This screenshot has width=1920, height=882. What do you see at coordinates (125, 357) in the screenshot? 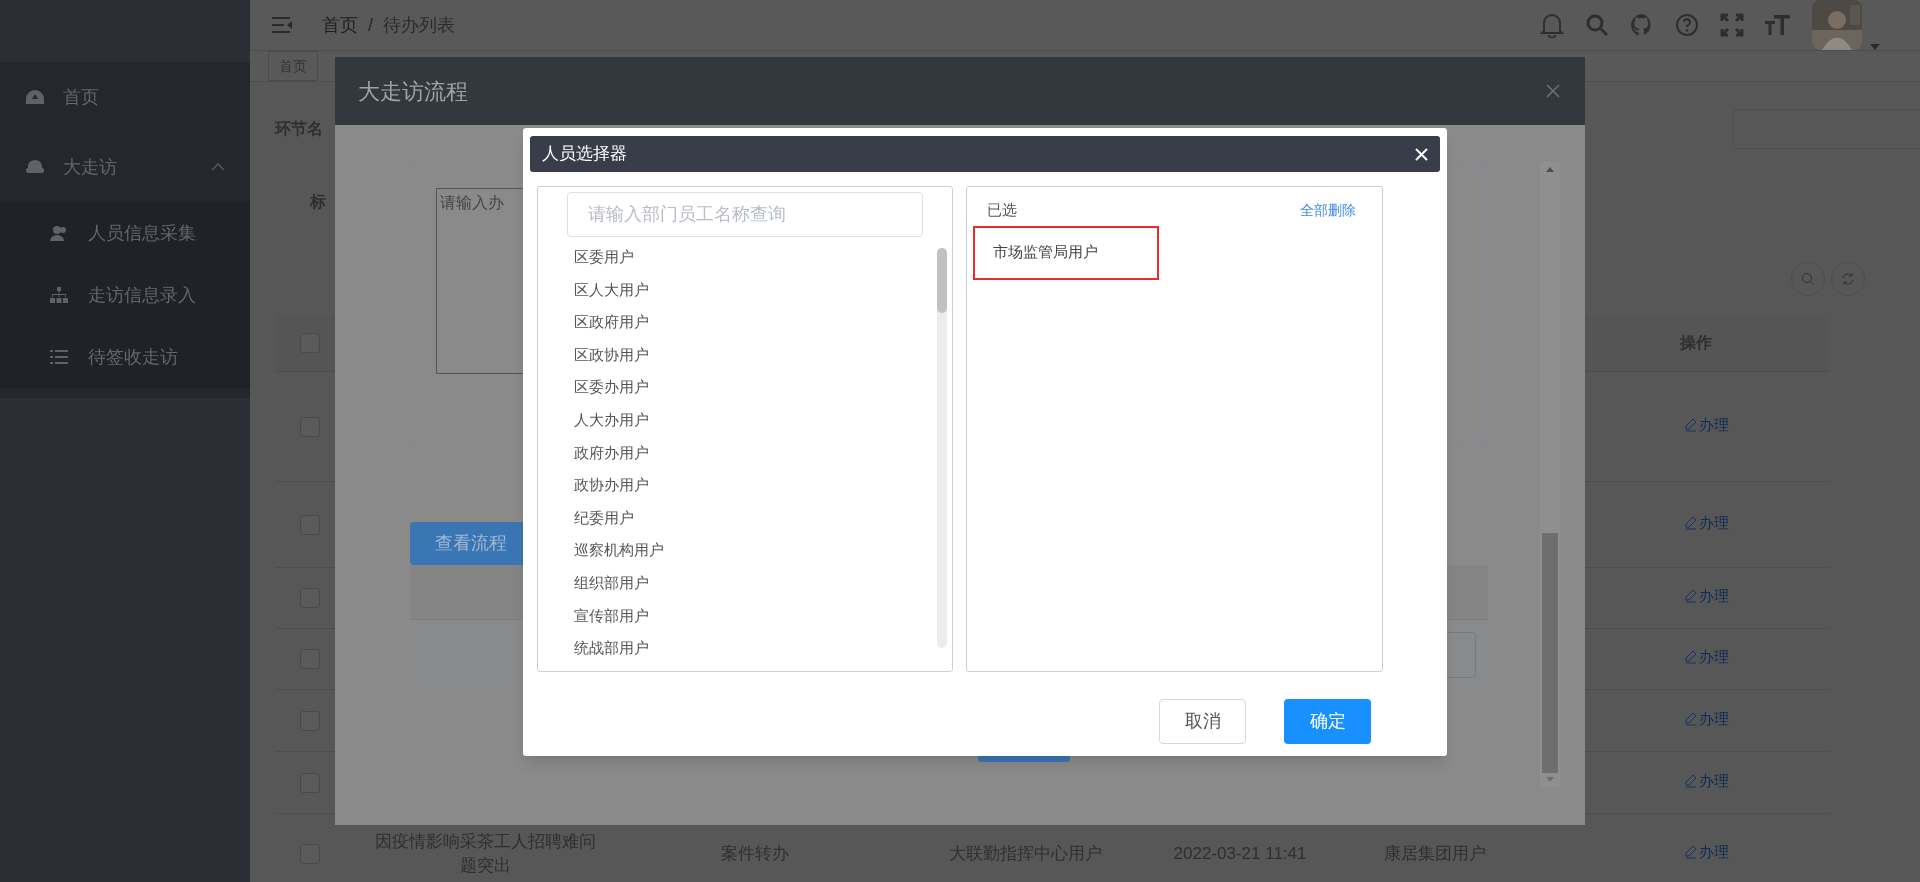
I see `submenu-item: 待签收走访` at bounding box center [125, 357].